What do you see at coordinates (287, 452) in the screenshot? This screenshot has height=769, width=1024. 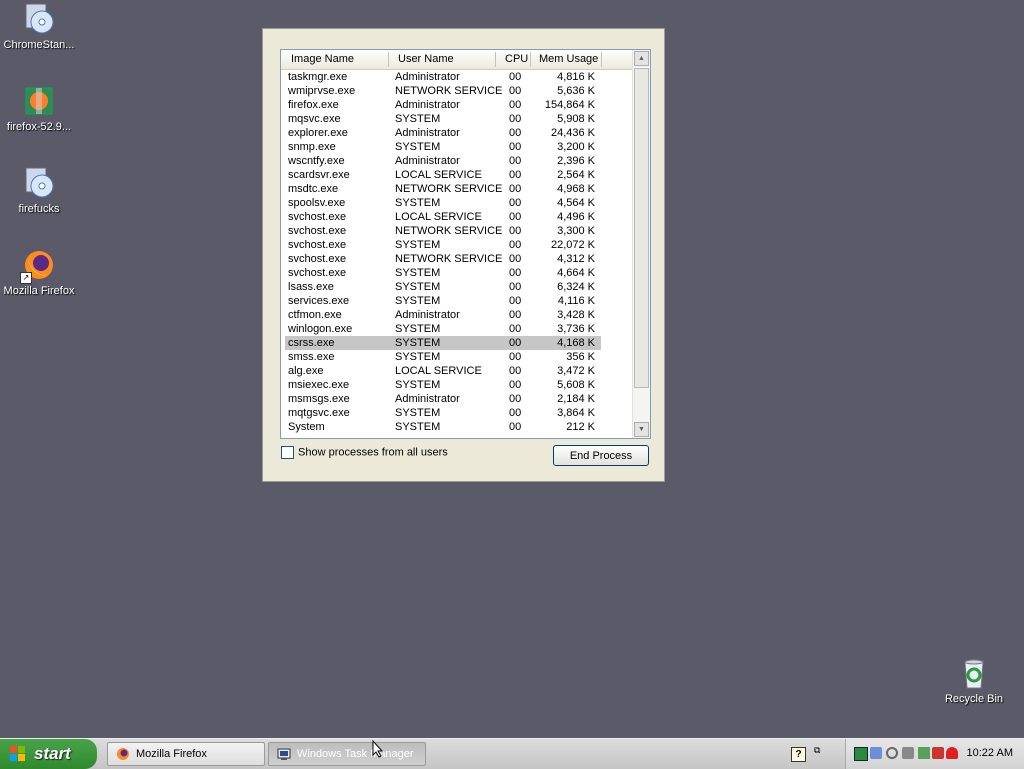 I see `checkbox-icon` at bounding box center [287, 452].